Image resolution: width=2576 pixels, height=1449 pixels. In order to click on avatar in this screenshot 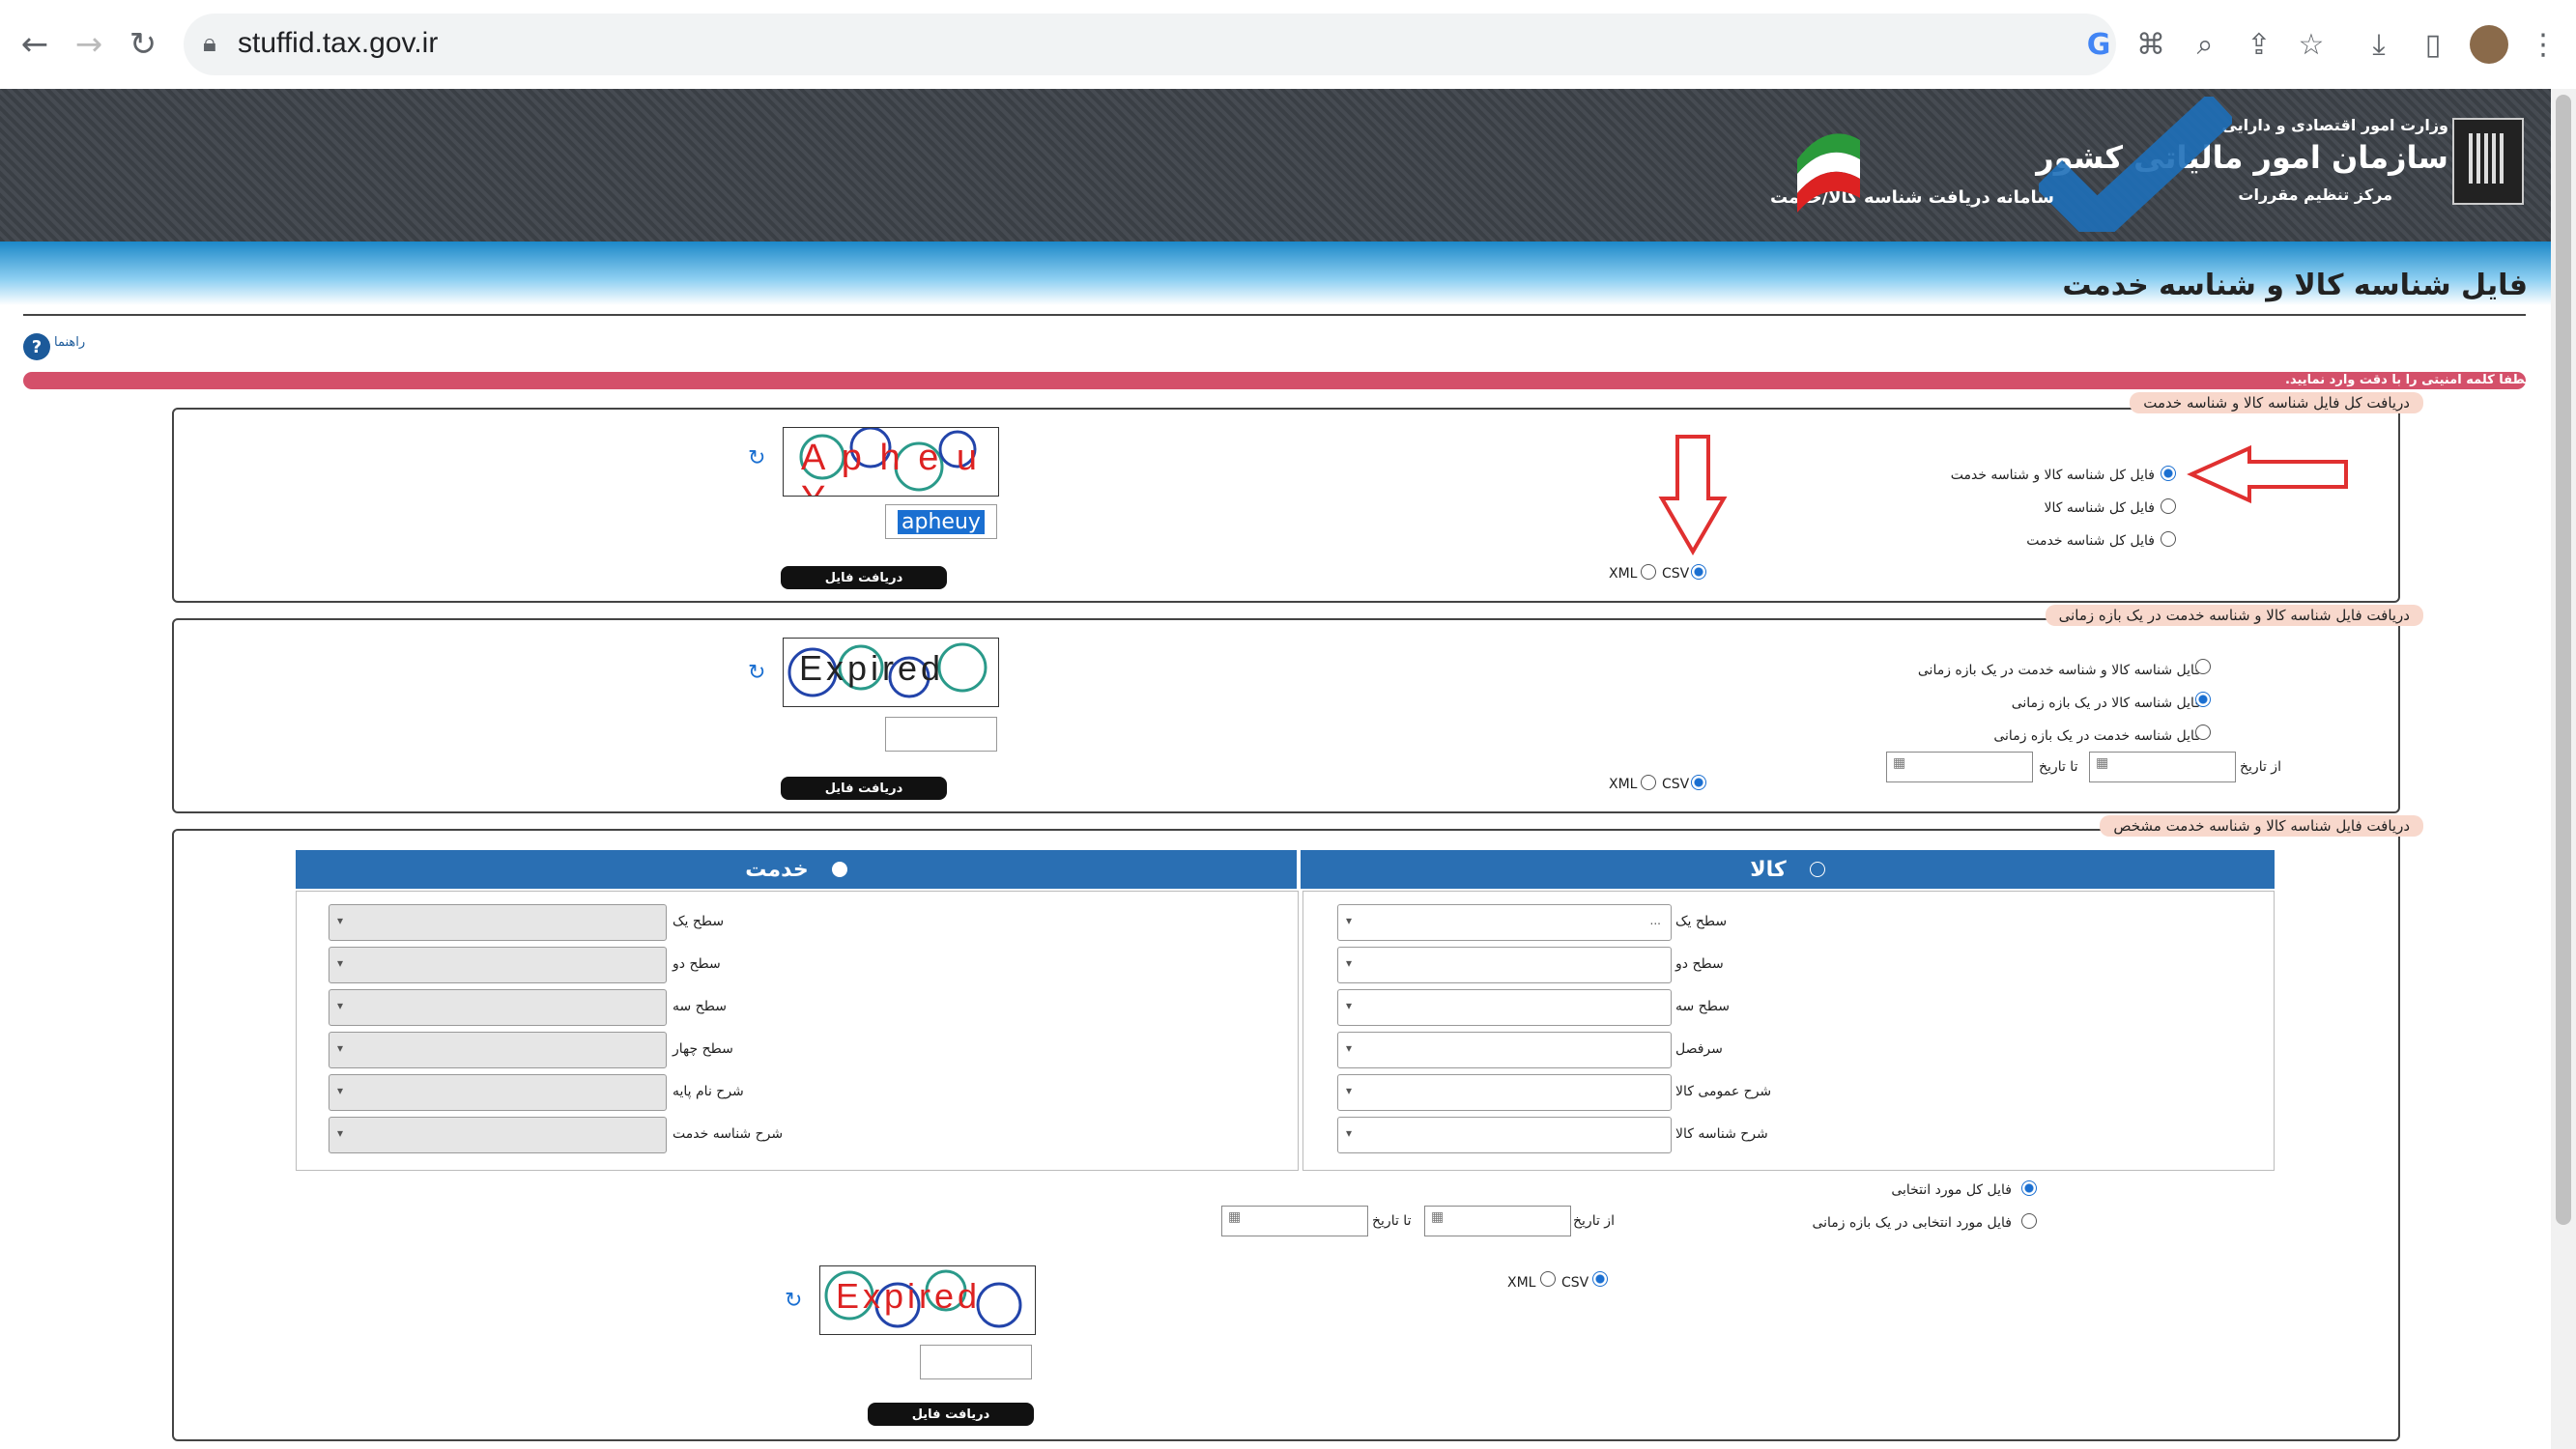, I will do `click(2489, 44)`.